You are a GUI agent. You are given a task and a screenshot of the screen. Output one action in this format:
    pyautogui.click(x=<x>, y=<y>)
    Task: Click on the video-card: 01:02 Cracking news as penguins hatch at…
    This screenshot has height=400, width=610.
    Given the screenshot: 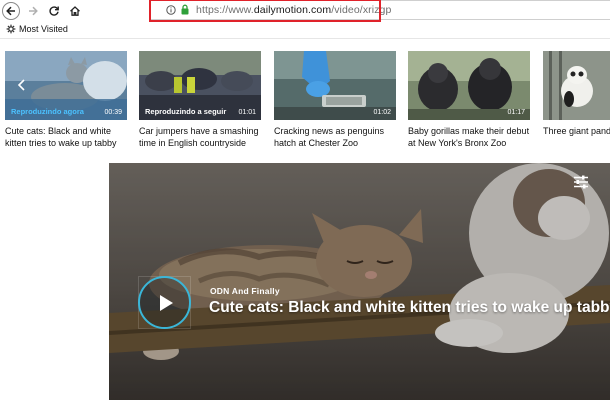 What is the action you would take?
    pyautogui.click(x=335, y=100)
    